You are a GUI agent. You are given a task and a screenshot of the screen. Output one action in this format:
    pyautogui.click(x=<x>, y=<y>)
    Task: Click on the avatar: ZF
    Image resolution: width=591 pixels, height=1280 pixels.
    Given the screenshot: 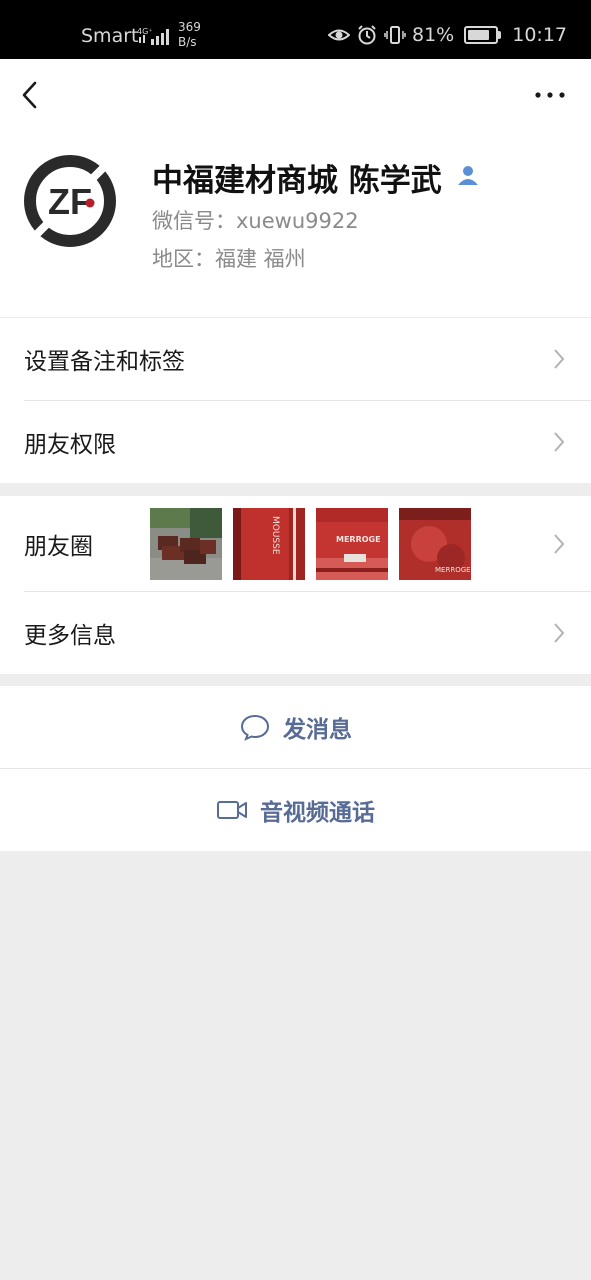 What is the action you would take?
    pyautogui.click(x=70, y=201)
    